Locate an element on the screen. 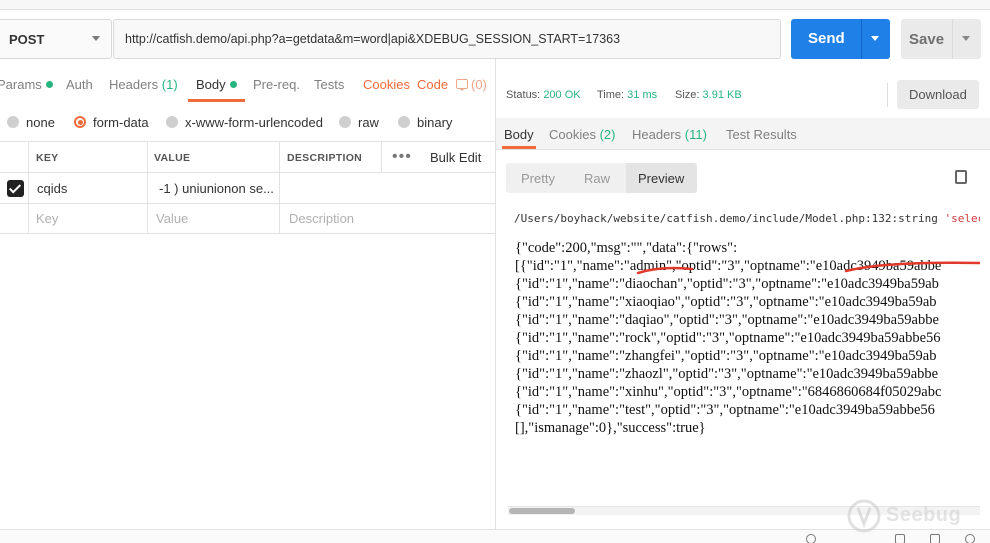 The width and height of the screenshot is (990, 543). messages-count: (0) is located at coordinates (479, 84).